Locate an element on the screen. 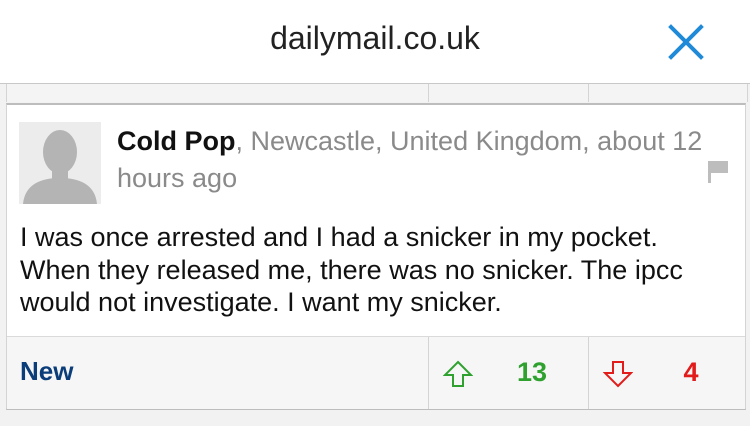  report-button is located at coordinates (718, 172).